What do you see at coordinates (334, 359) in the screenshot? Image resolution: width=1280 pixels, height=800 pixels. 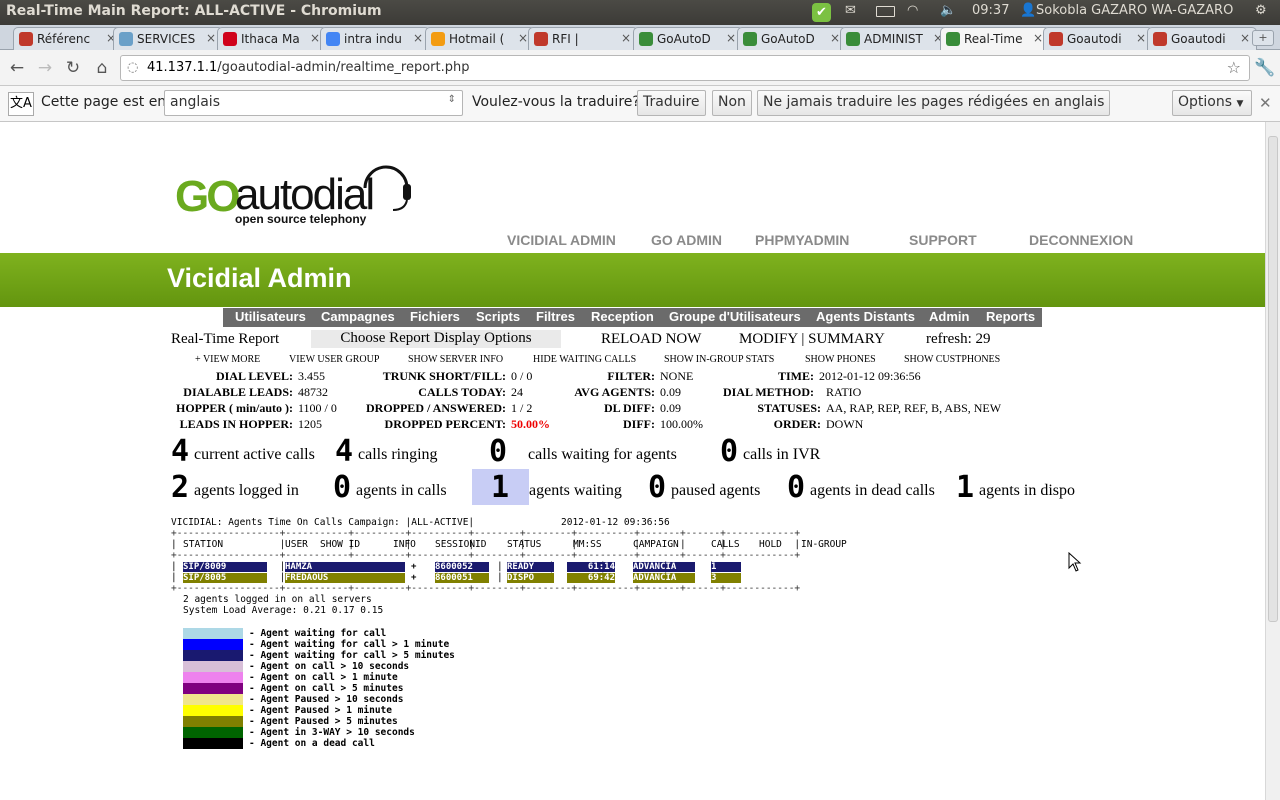 I see `view-user-group-link: VIEW USER GROUP` at bounding box center [334, 359].